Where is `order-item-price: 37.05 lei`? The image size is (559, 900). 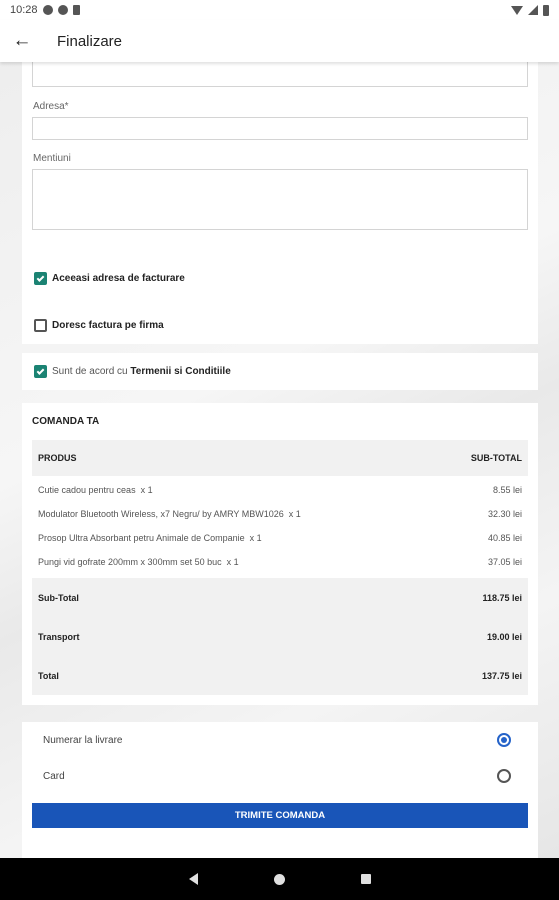
order-item-price: 37.05 lei is located at coordinates (504, 562).